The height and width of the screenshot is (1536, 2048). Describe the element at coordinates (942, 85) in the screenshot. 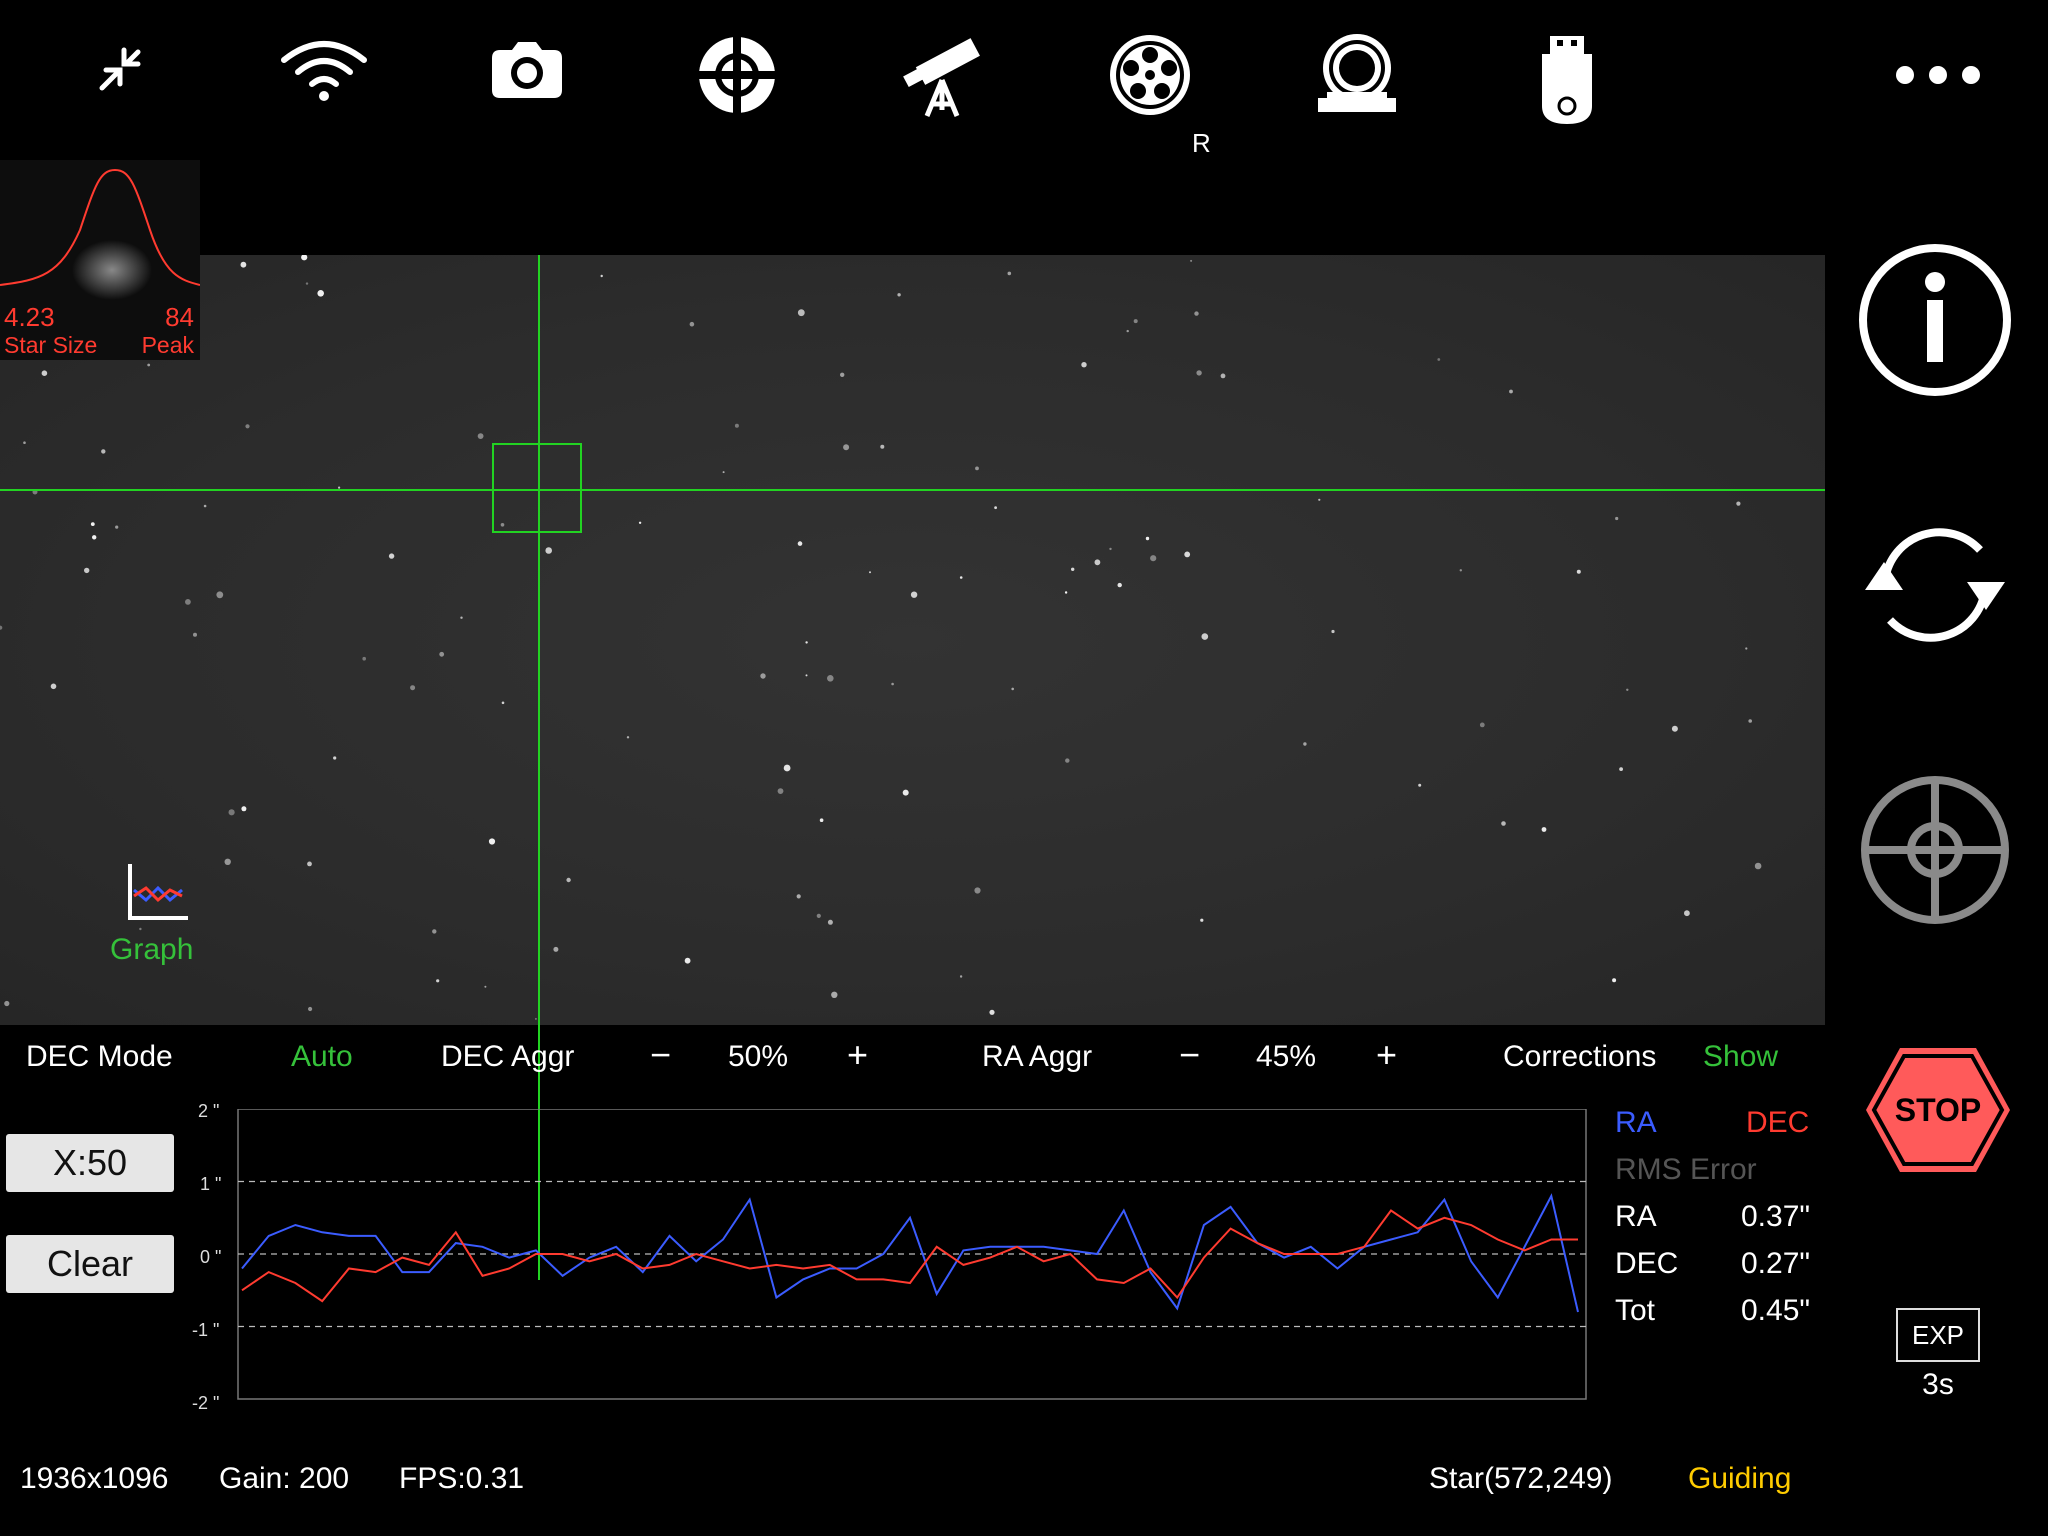

I see `telescope-icon` at that location.